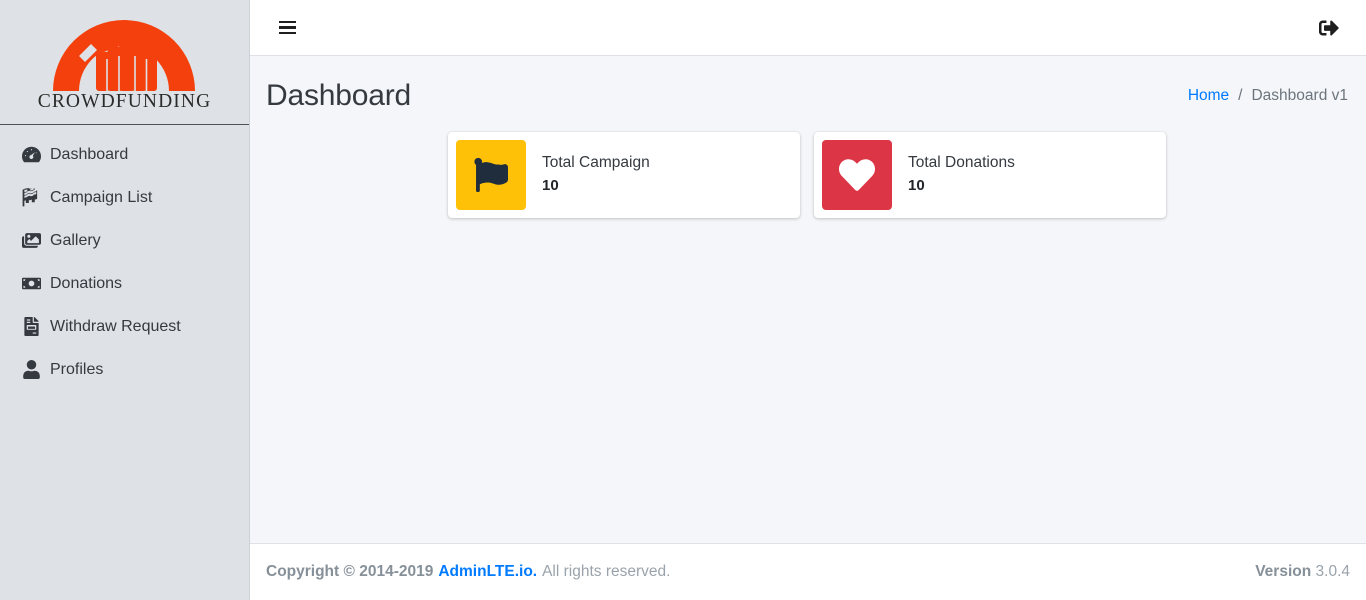 This screenshot has width=1366, height=600. Describe the element at coordinates (89, 154) in the screenshot. I see `sidebar-item-label: Dashboard` at that location.